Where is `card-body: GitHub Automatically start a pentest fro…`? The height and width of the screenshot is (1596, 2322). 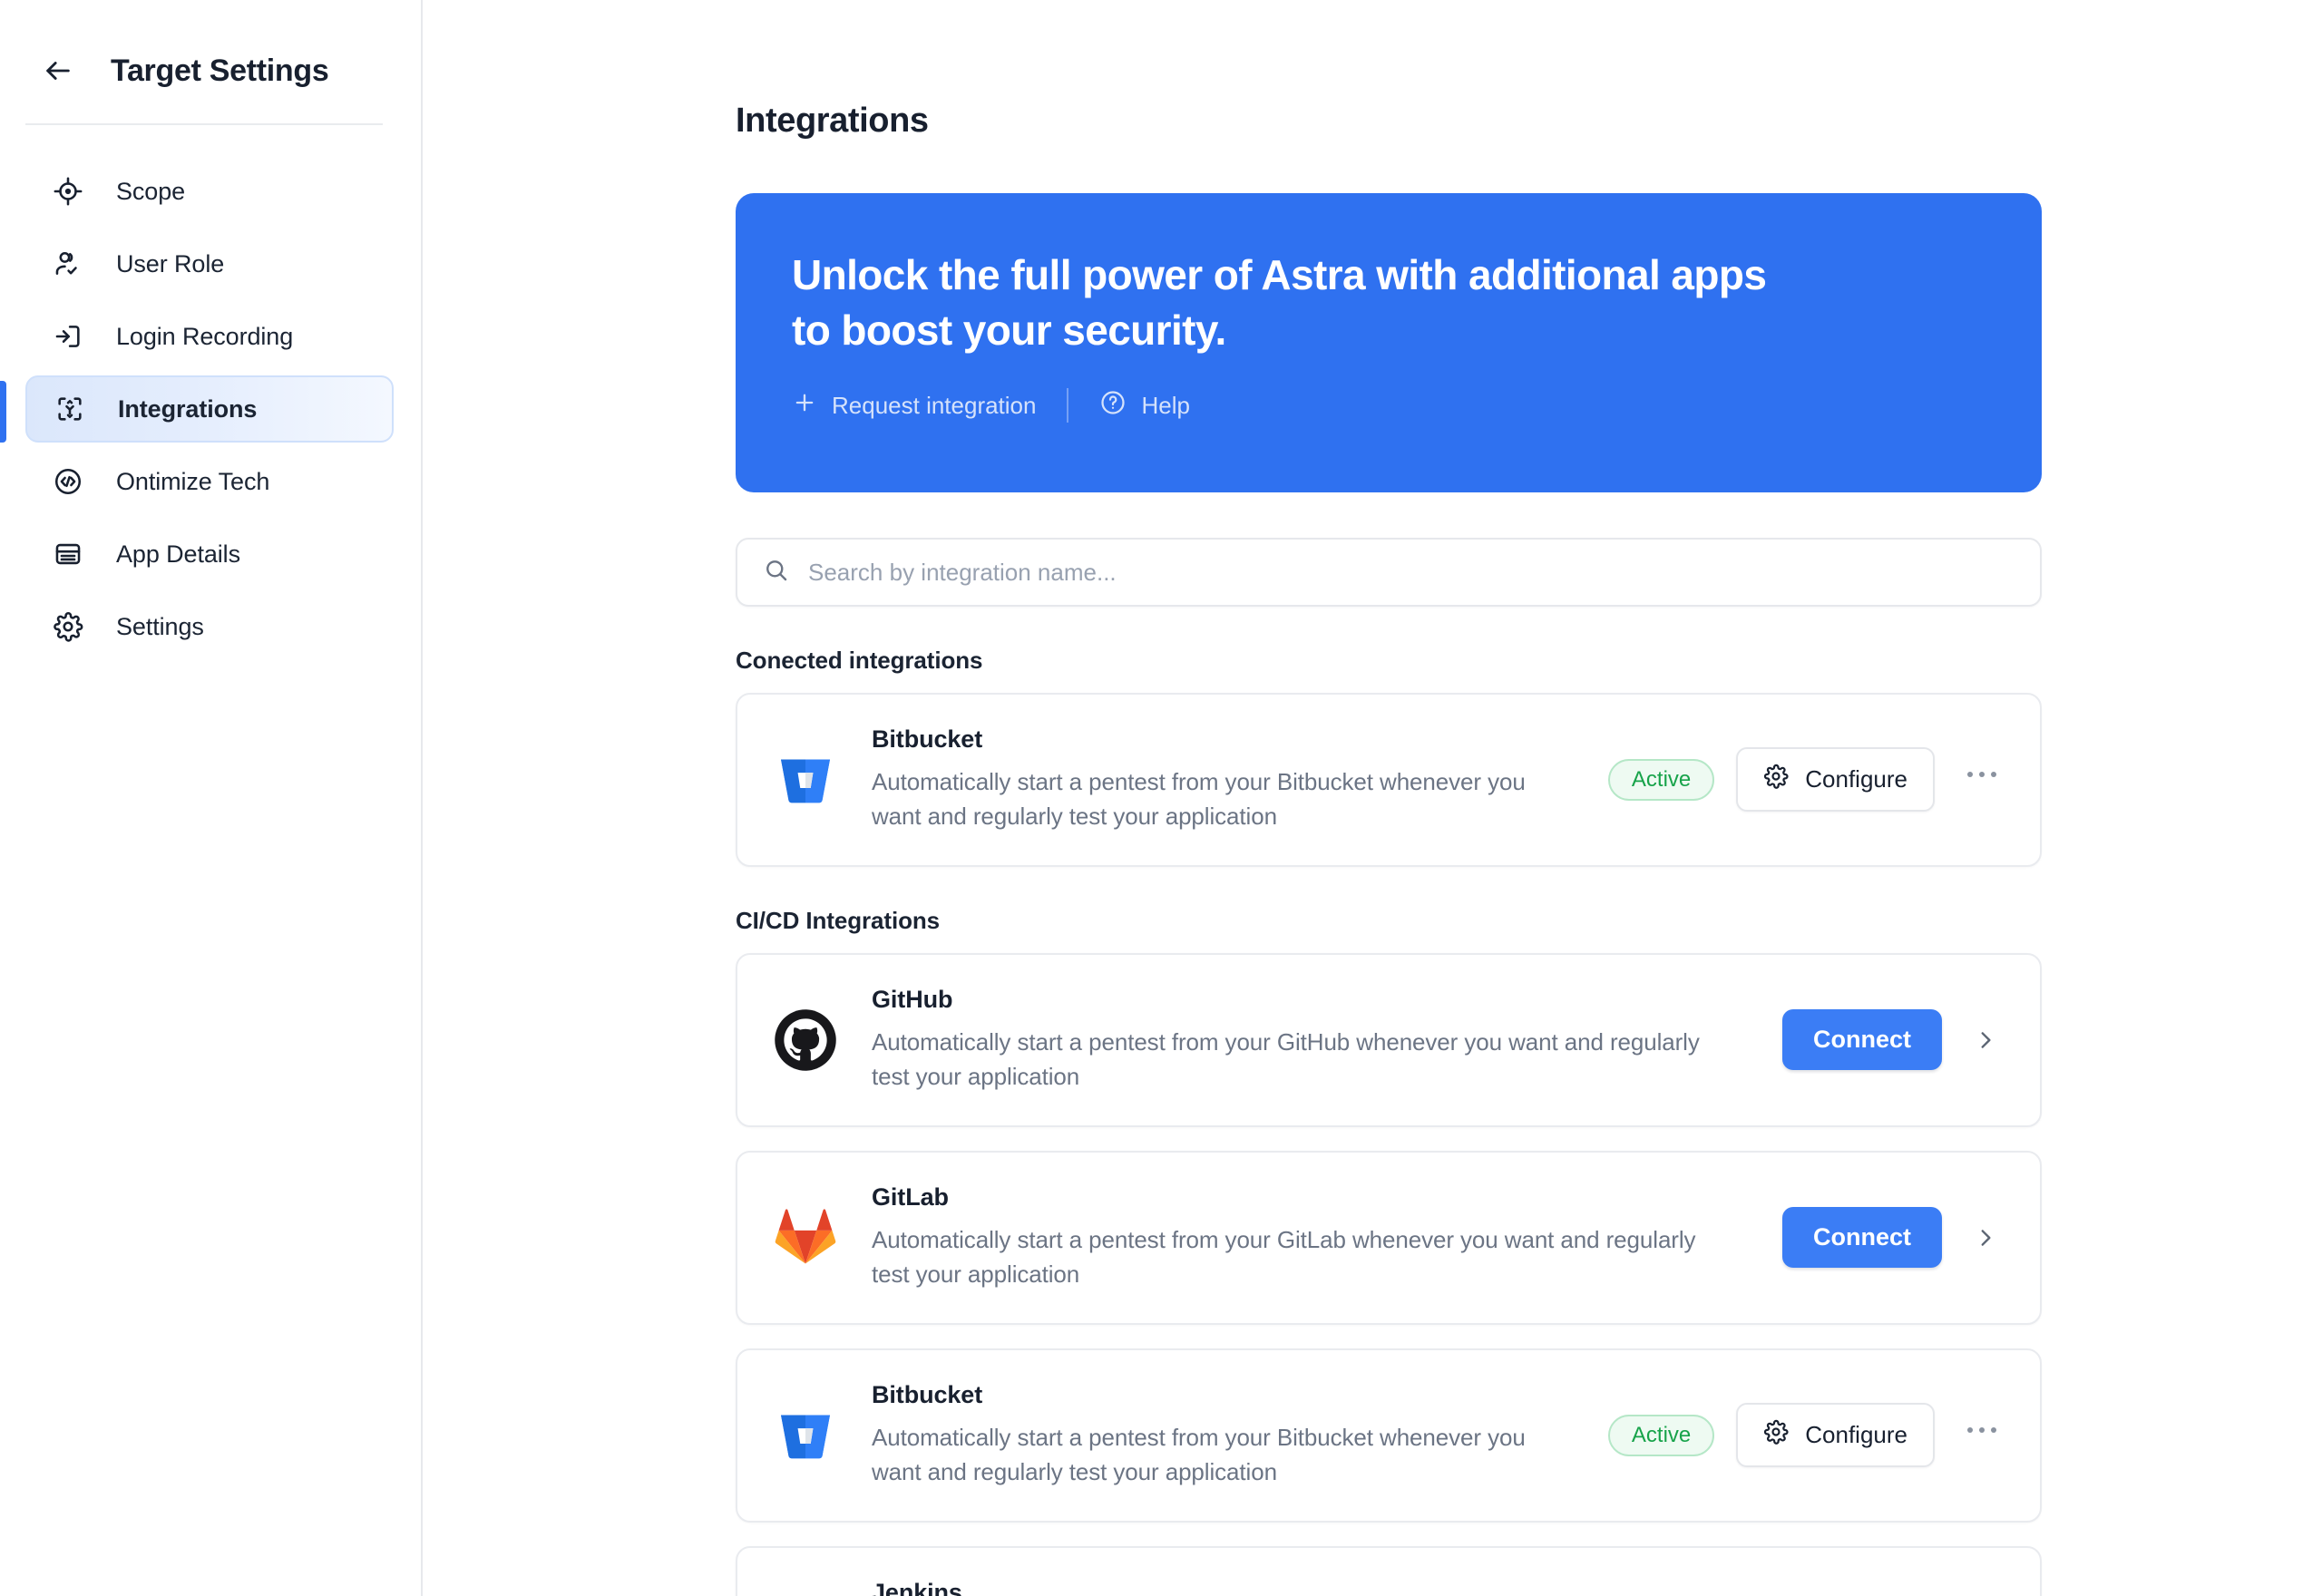
card-body: GitHub Automatically start a pentest fro… is located at coordinates (1311, 1040).